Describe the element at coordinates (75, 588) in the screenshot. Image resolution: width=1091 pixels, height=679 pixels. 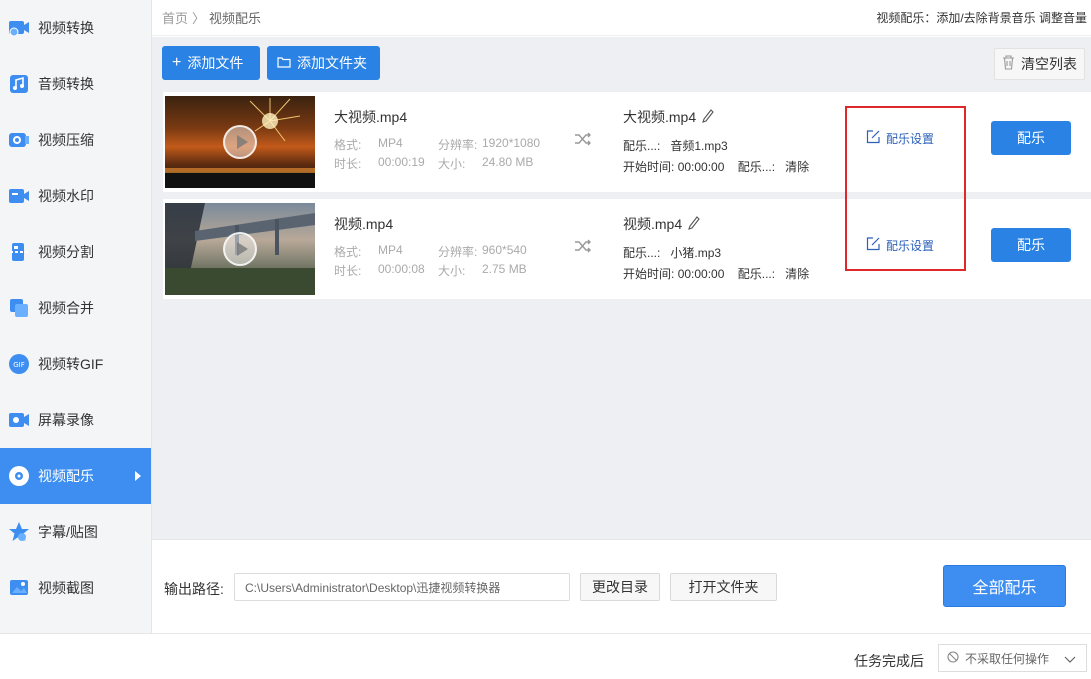
I see `sidebar-item-video-screenshot: 视频截图` at that location.